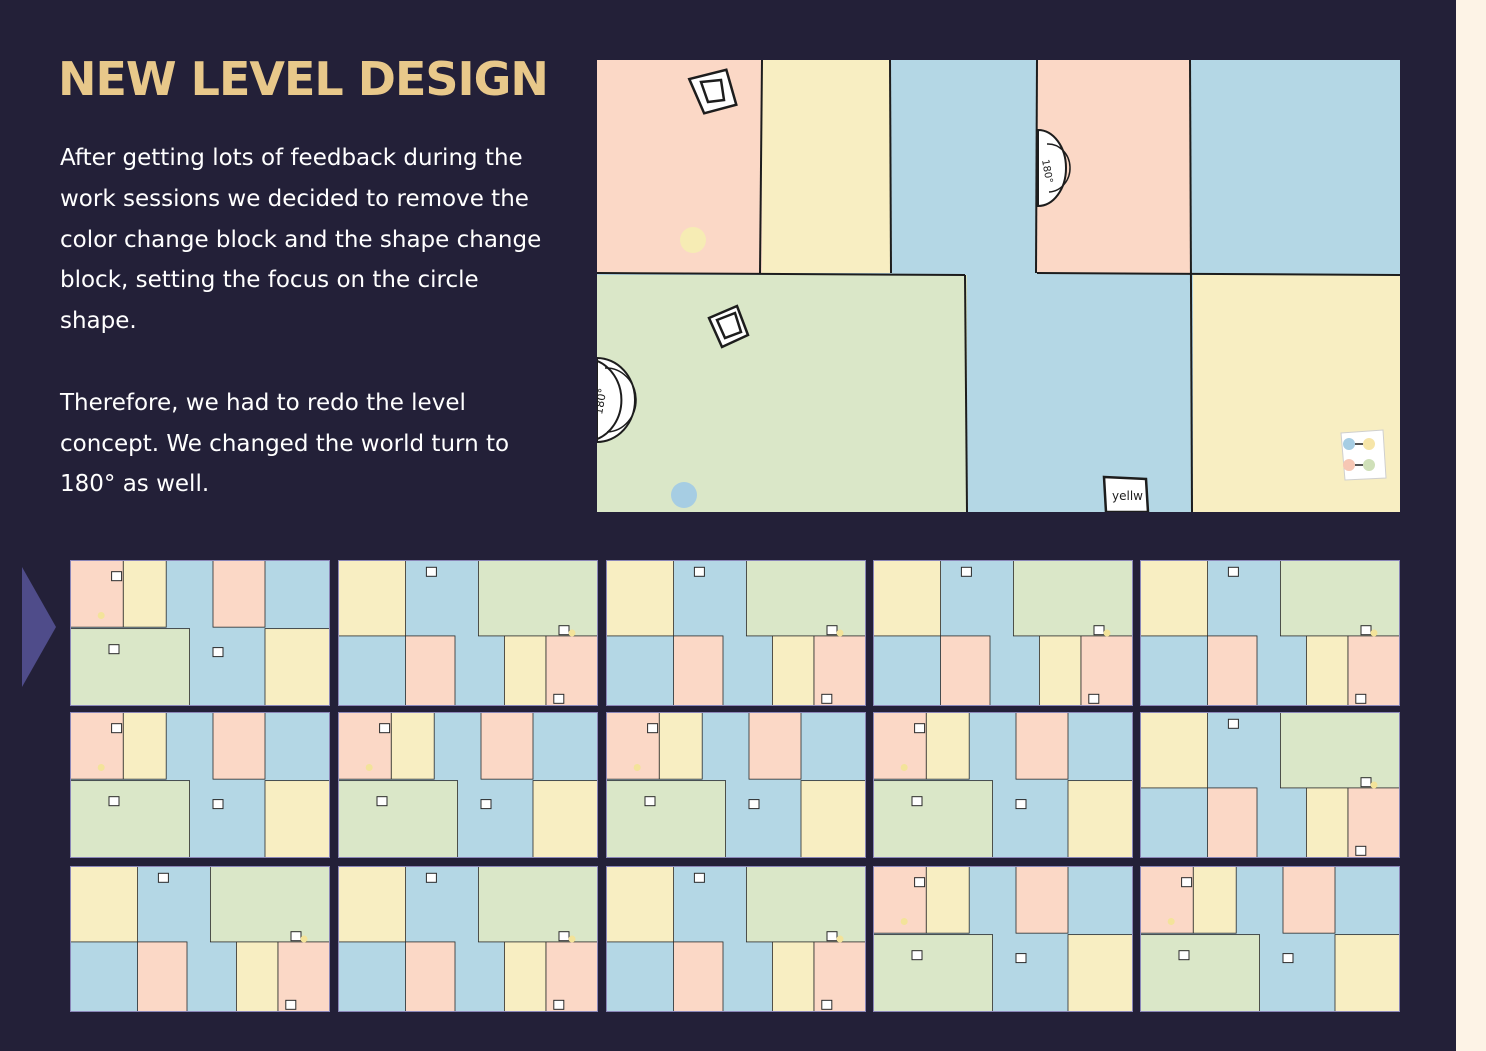 This screenshot has height=1051, width=1486. Describe the element at coordinates (39, 627) in the screenshot. I see `play-indicator-arrow` at that location.